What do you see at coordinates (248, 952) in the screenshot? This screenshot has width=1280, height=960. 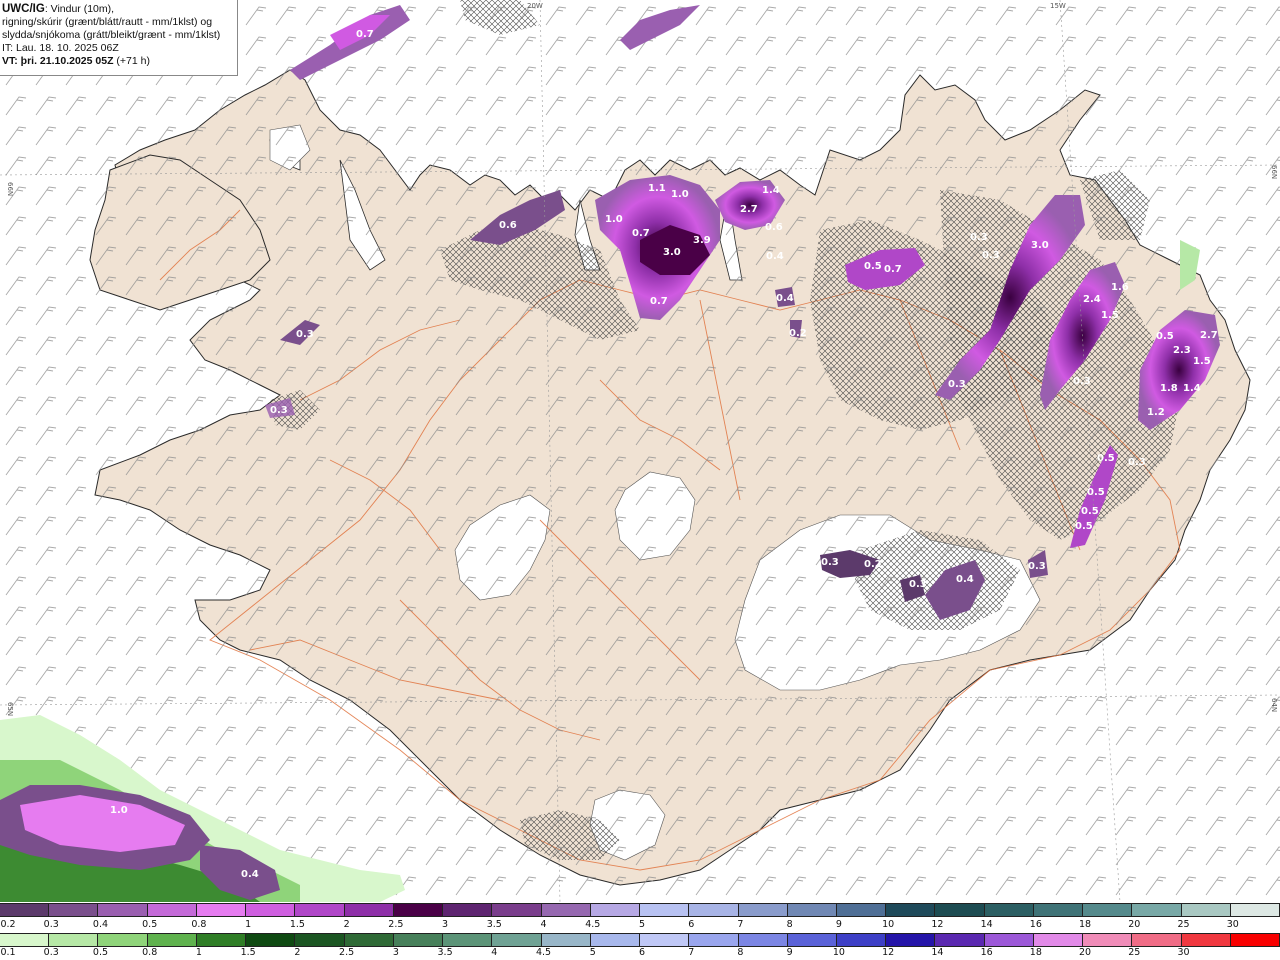 I see `legend-tick-label: 1.5` at bounding box center [248, 952].